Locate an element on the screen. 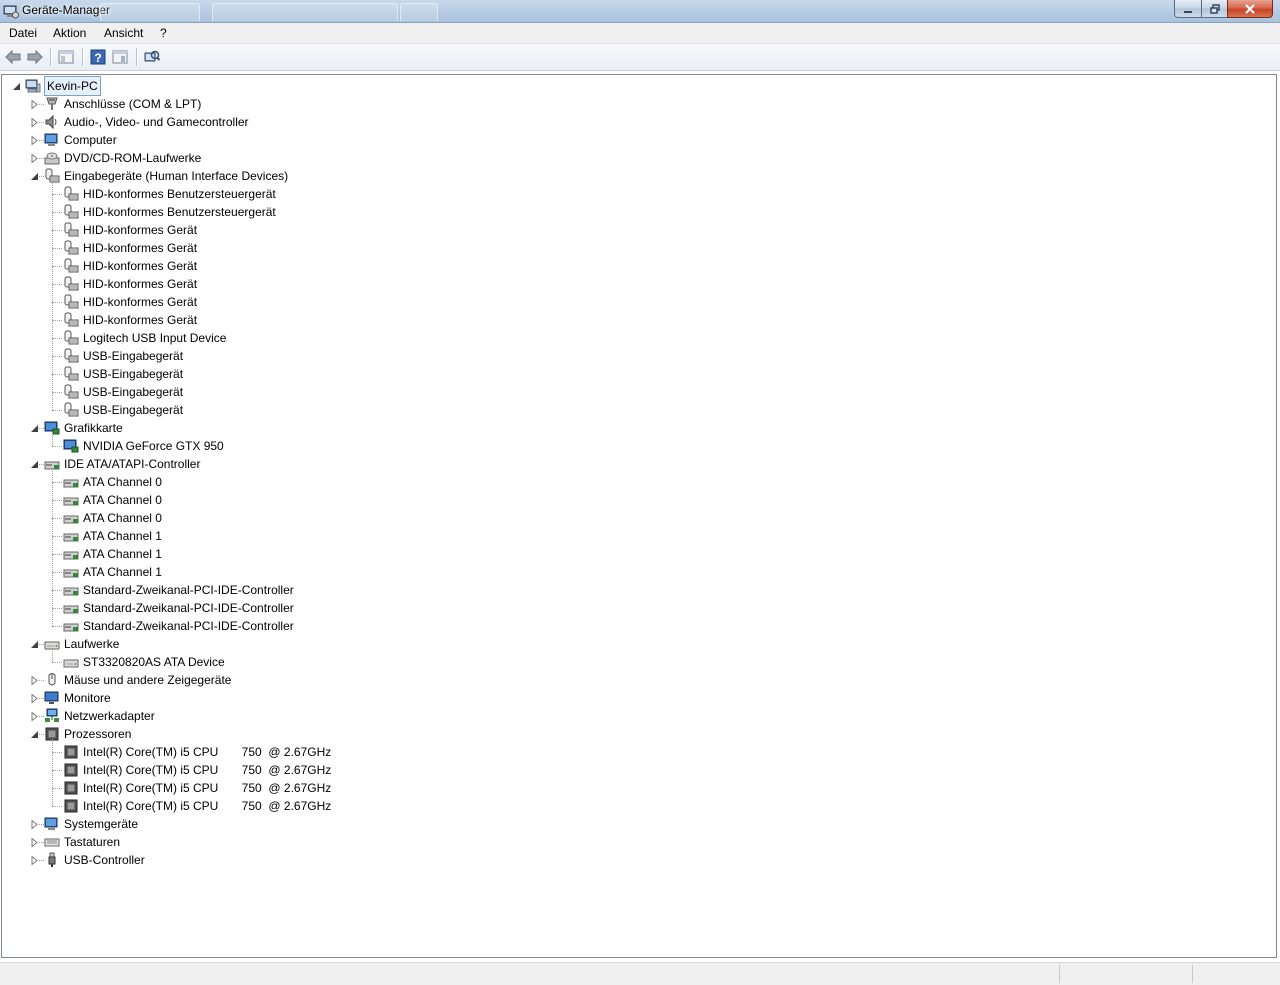 The width and height of the screenshot is (1280, 985). properties-pane-button is located at coordinates (120, 57).